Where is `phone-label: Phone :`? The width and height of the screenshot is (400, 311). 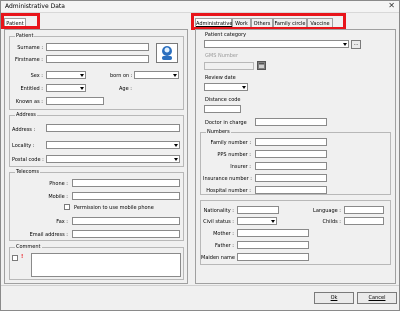
phone-label: Phone : is located at coordinates (58, 184).